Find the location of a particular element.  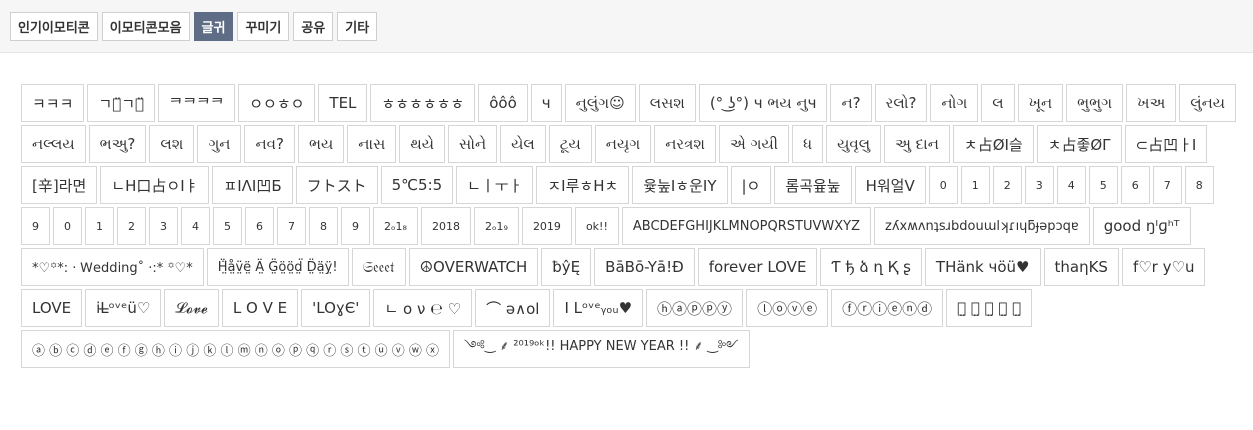

phrase-button: H워얼V is located at coordinates (890, 185).